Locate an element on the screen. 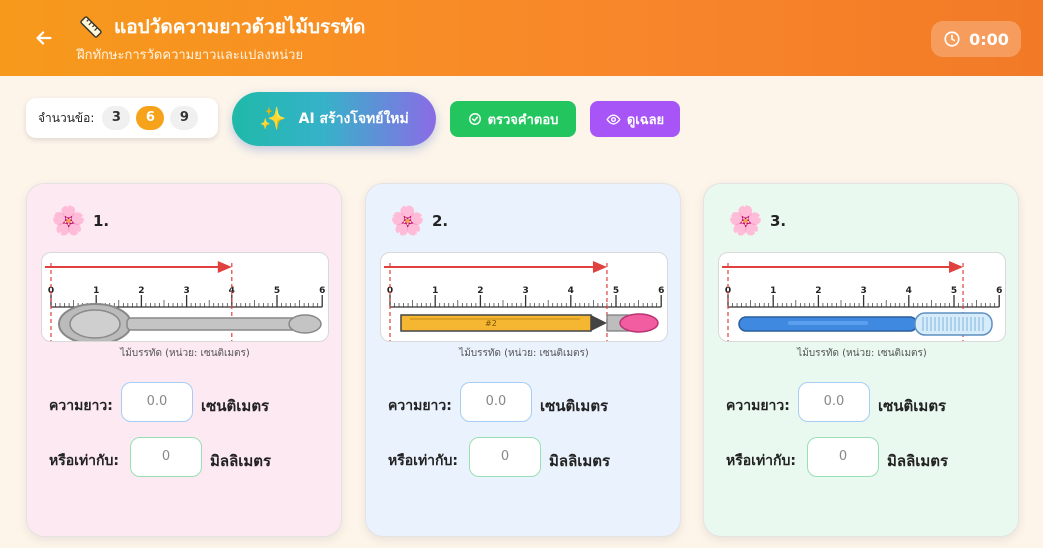 This screenshot has height=548, width=1043. clock-icon is located at coordinates (952, 39).